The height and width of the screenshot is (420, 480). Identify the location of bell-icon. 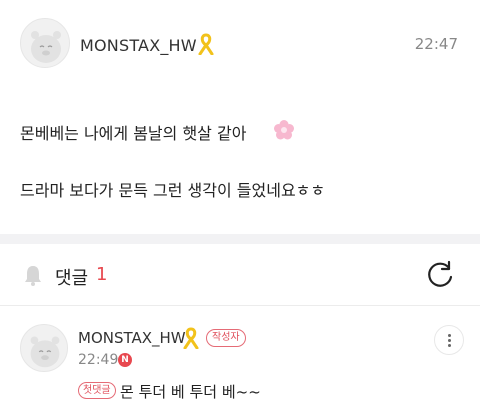
(33, 275).